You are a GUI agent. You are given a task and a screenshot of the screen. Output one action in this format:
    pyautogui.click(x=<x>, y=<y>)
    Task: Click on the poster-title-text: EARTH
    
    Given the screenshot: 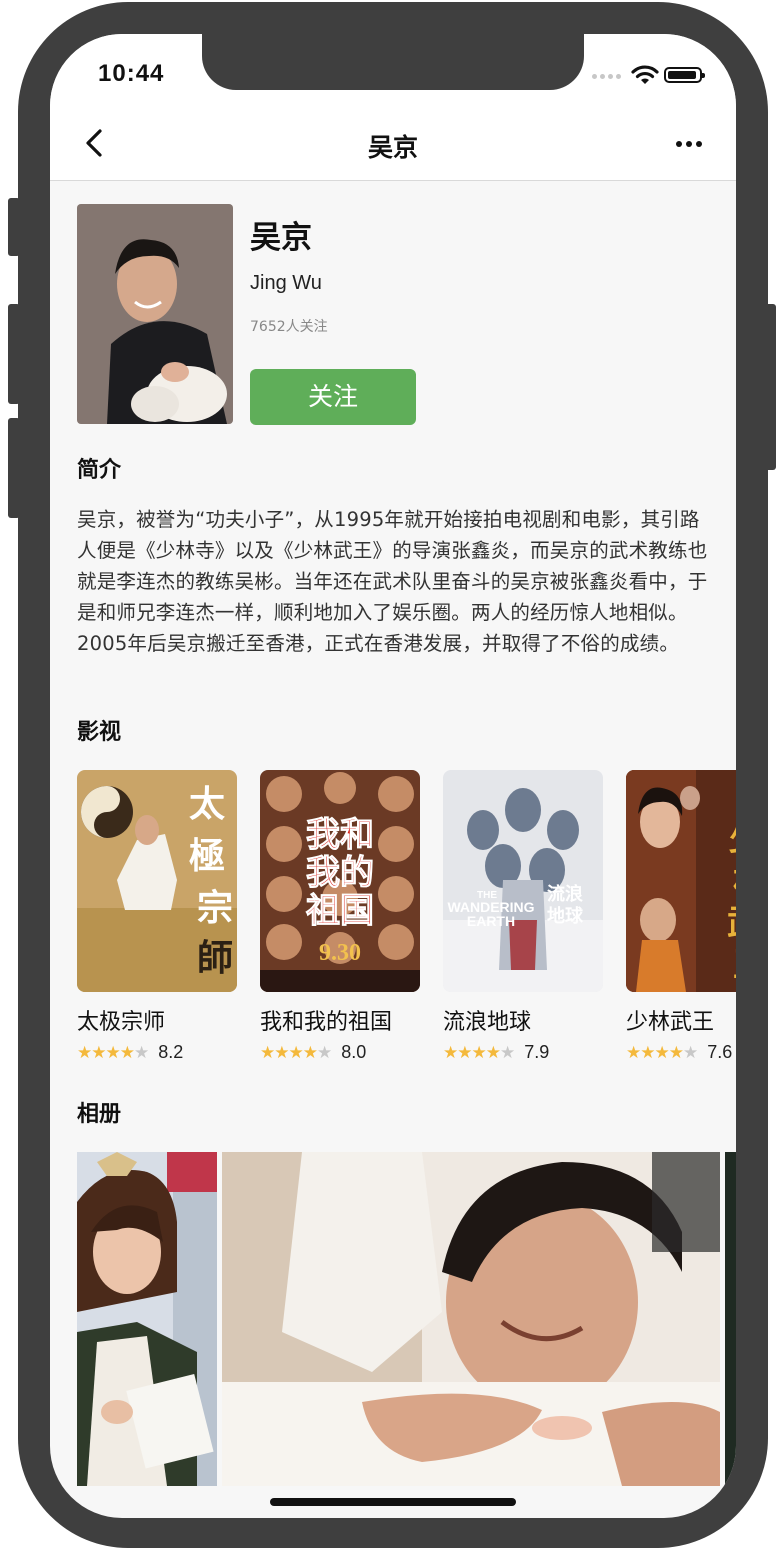 What is the action you would take?
    pyautogui.click(x=491, y=921)
    